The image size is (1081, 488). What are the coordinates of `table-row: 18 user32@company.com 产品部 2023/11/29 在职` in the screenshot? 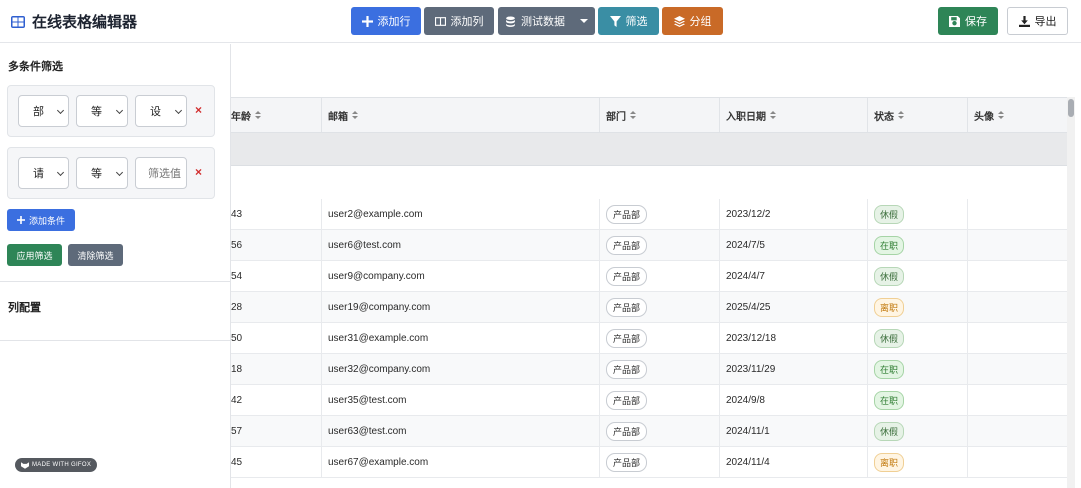 It's located at (646, 369).